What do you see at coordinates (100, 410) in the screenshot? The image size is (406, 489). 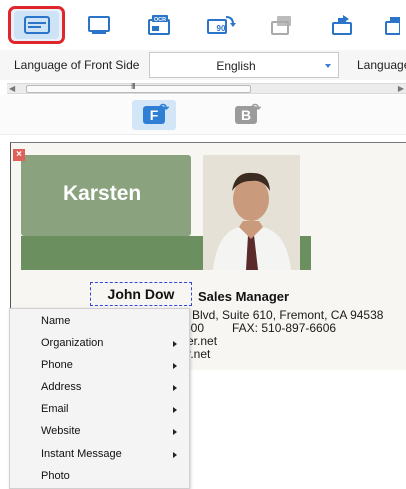 I see `menu-item-email: Email` at bounding box center [100, 410].